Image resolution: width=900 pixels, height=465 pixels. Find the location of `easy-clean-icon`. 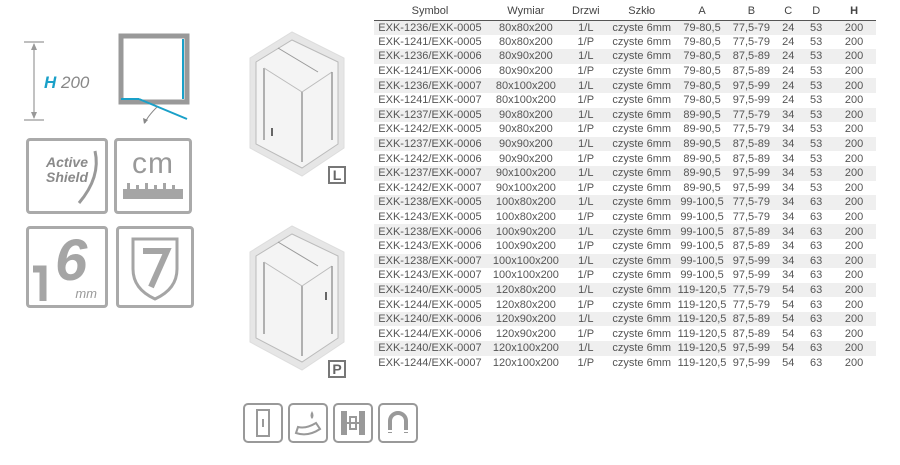

easy-clean-icon is located at coordinates (308, 423).